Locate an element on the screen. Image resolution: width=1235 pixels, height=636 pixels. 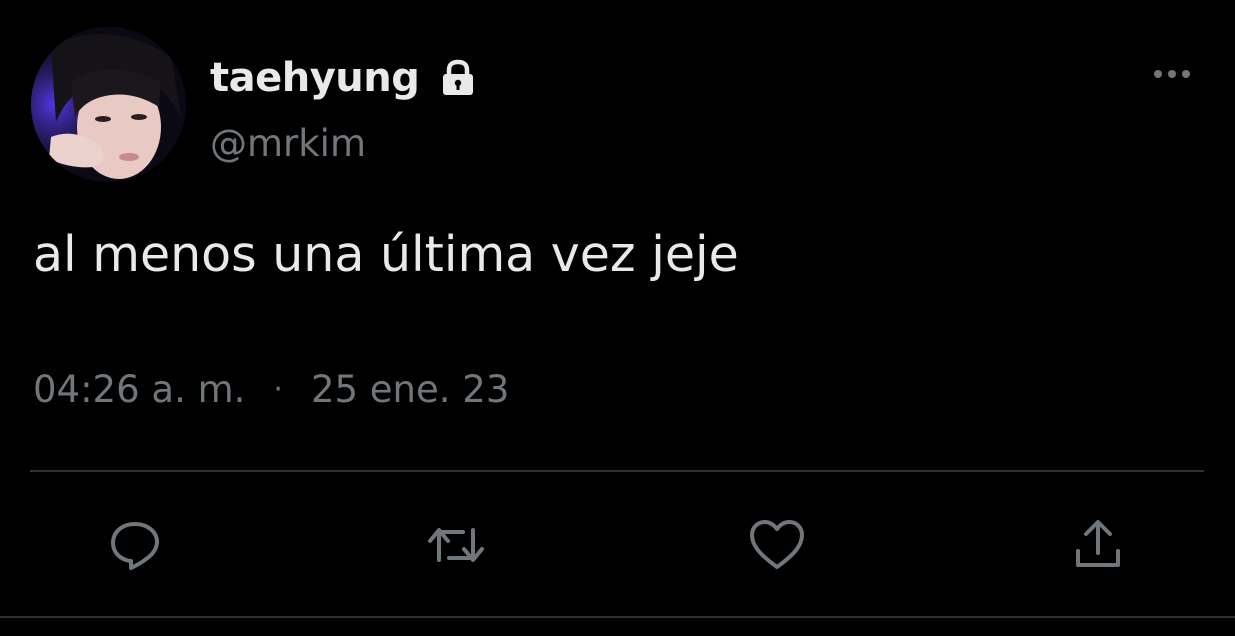
heart-icon is located at coordinates (777, 544).